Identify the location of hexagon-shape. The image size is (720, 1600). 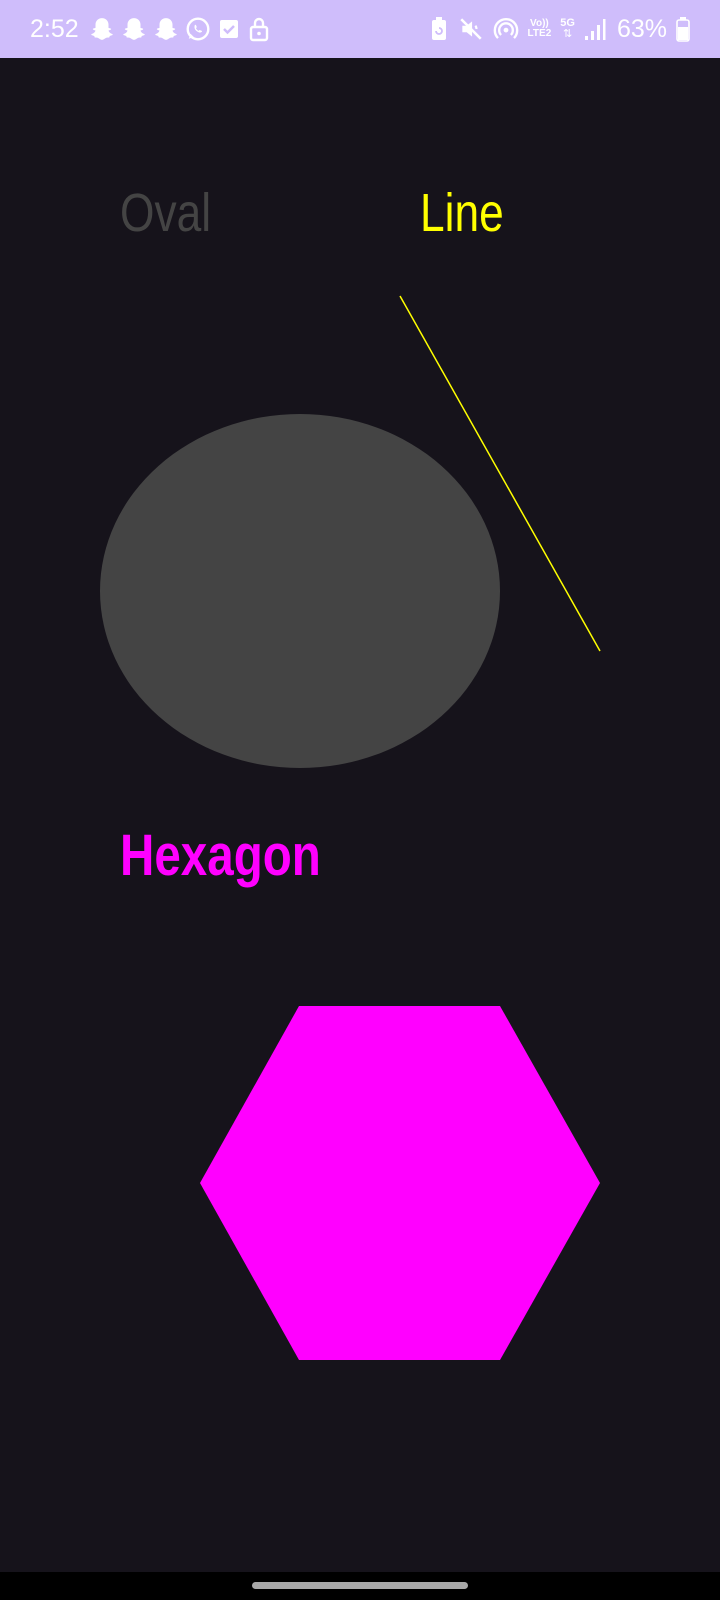
(400, 1183).